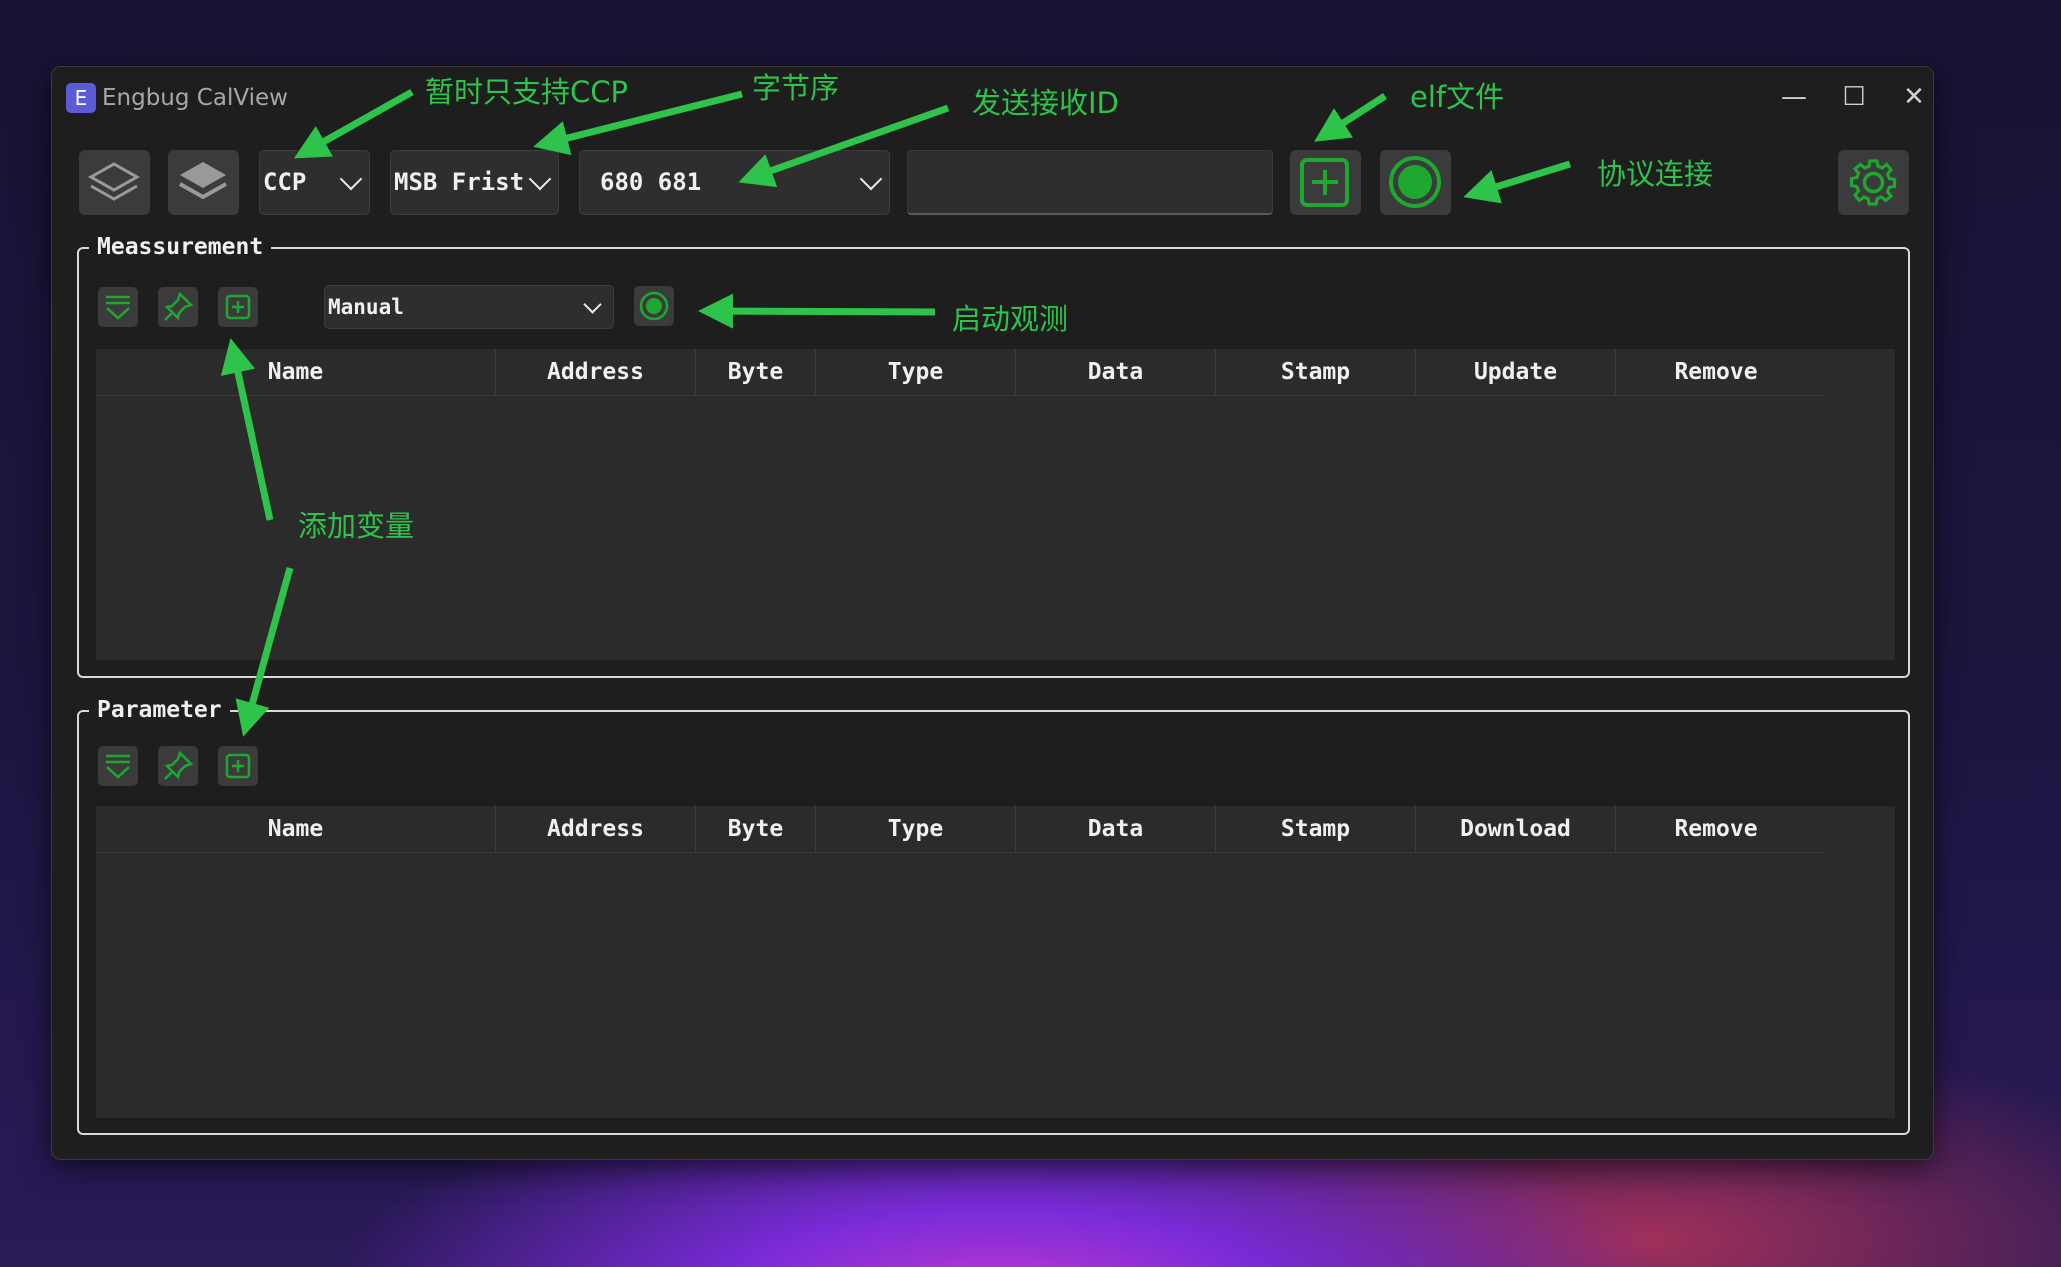  Describe the element at coordinates (526, 92) in the screenshot. I see `annotation-ccp-only: 暂时只支持CCP` at that location.